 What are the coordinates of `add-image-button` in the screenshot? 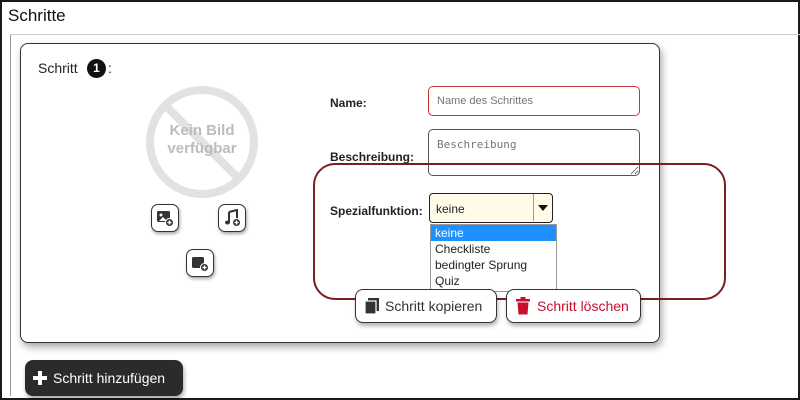 It's located at (165, 218).